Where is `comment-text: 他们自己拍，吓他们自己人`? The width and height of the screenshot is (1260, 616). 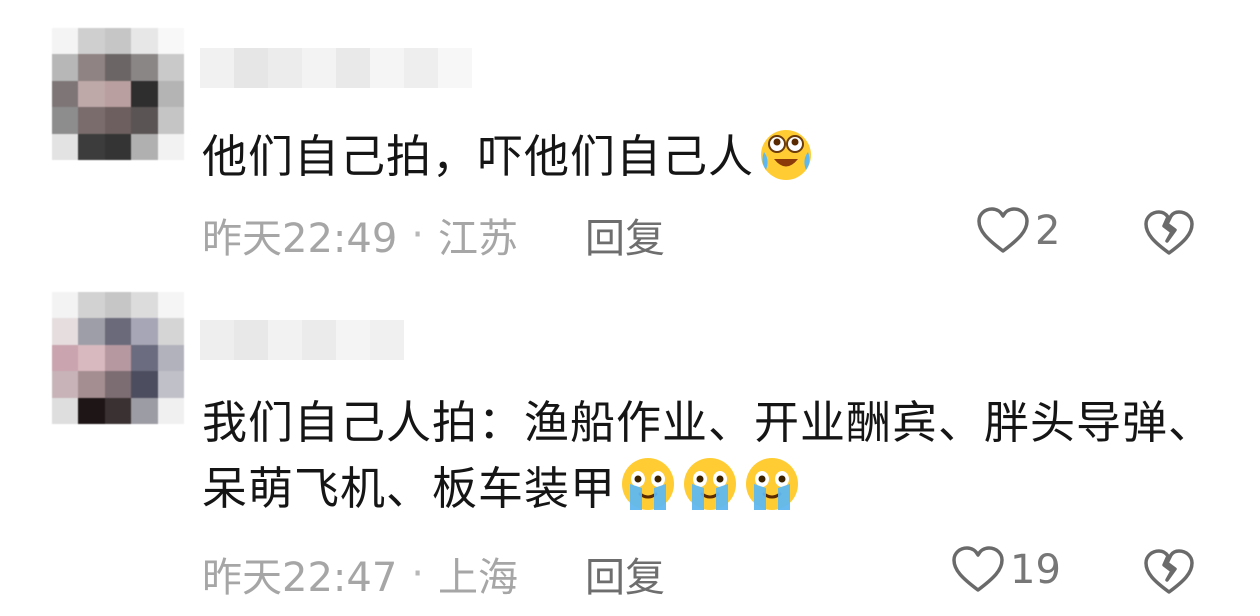
comment-text: 他们自己拍，吓他们自己人 is located at coordinates (717, 155).